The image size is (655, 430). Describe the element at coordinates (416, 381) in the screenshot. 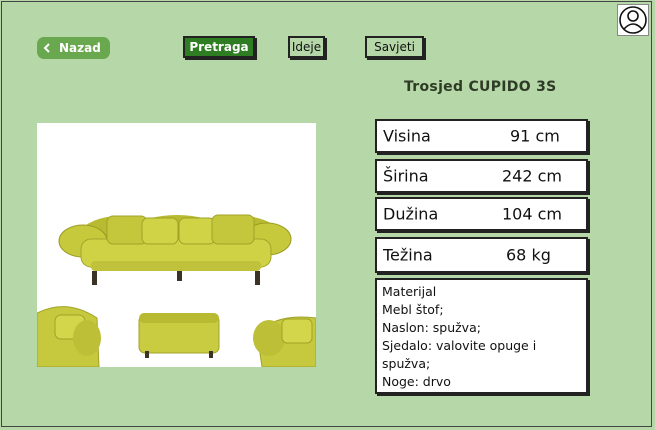

I see `material-line: Noge: drvo` at that location.